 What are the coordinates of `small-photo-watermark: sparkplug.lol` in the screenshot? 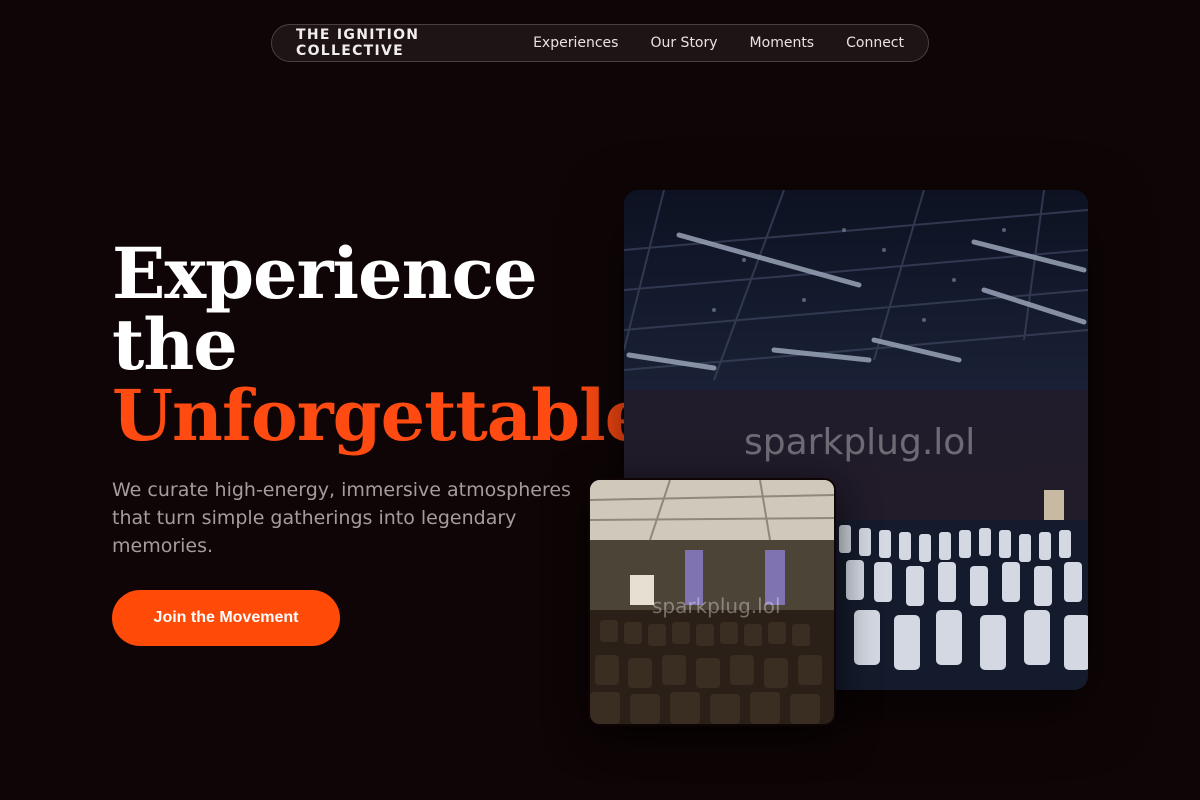 It's located at (716, 606).